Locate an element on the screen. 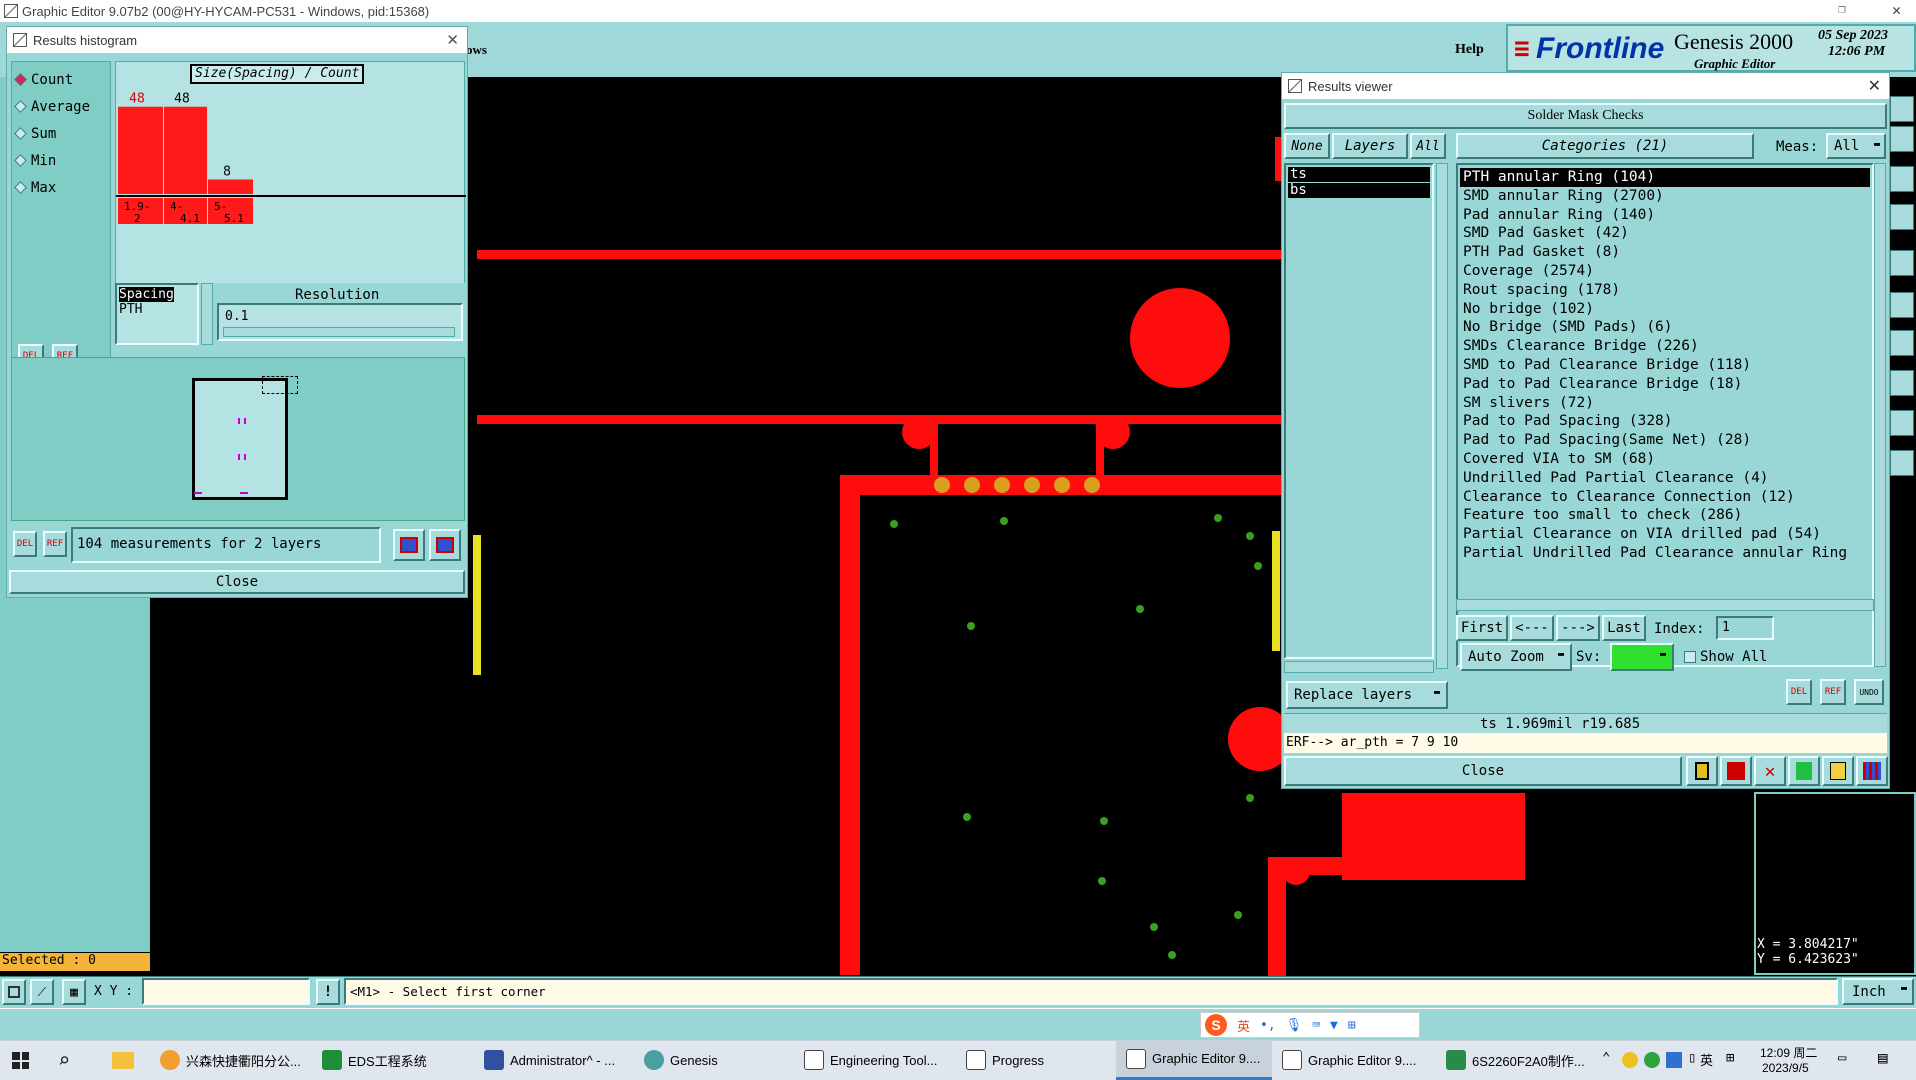 The height and width of the screenshot is (1080, 1916). tray-lang: 英 is located at coordinates (1706, 1059).